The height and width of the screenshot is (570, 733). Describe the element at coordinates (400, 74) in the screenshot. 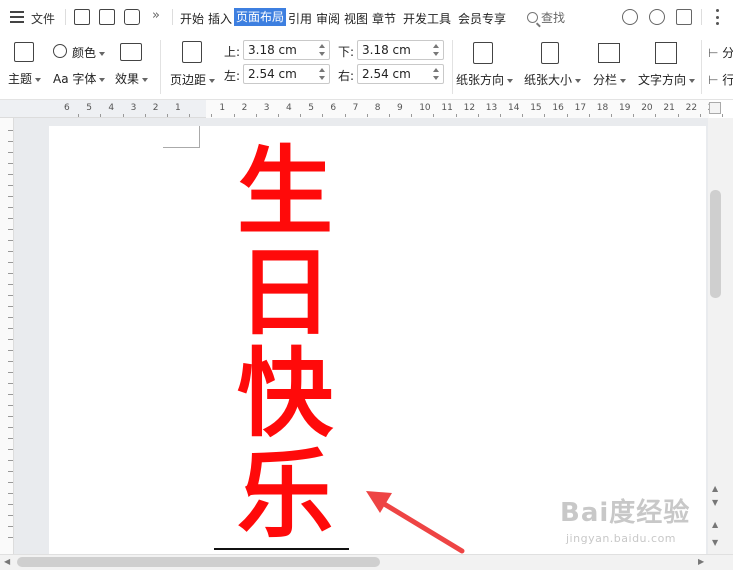

I see `margin-right-field: 2.54 cm` at that location.